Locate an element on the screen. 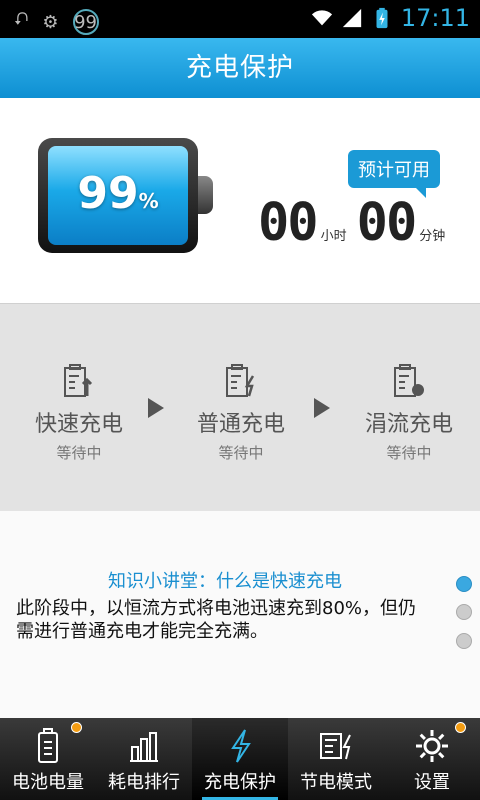 Image resolution: width=480 pixels, height=800 pixels. stage-trickle: 涓流充电 等待中 is located at coordinates (409, 412).